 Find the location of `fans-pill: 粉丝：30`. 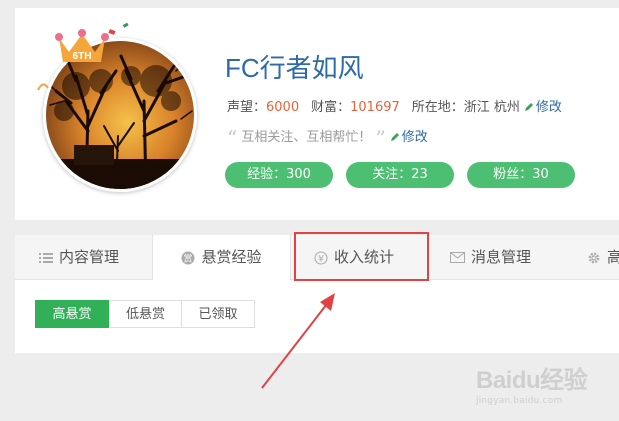

fans-pill: 粉丝：30 is located at coordinates (521, 175).